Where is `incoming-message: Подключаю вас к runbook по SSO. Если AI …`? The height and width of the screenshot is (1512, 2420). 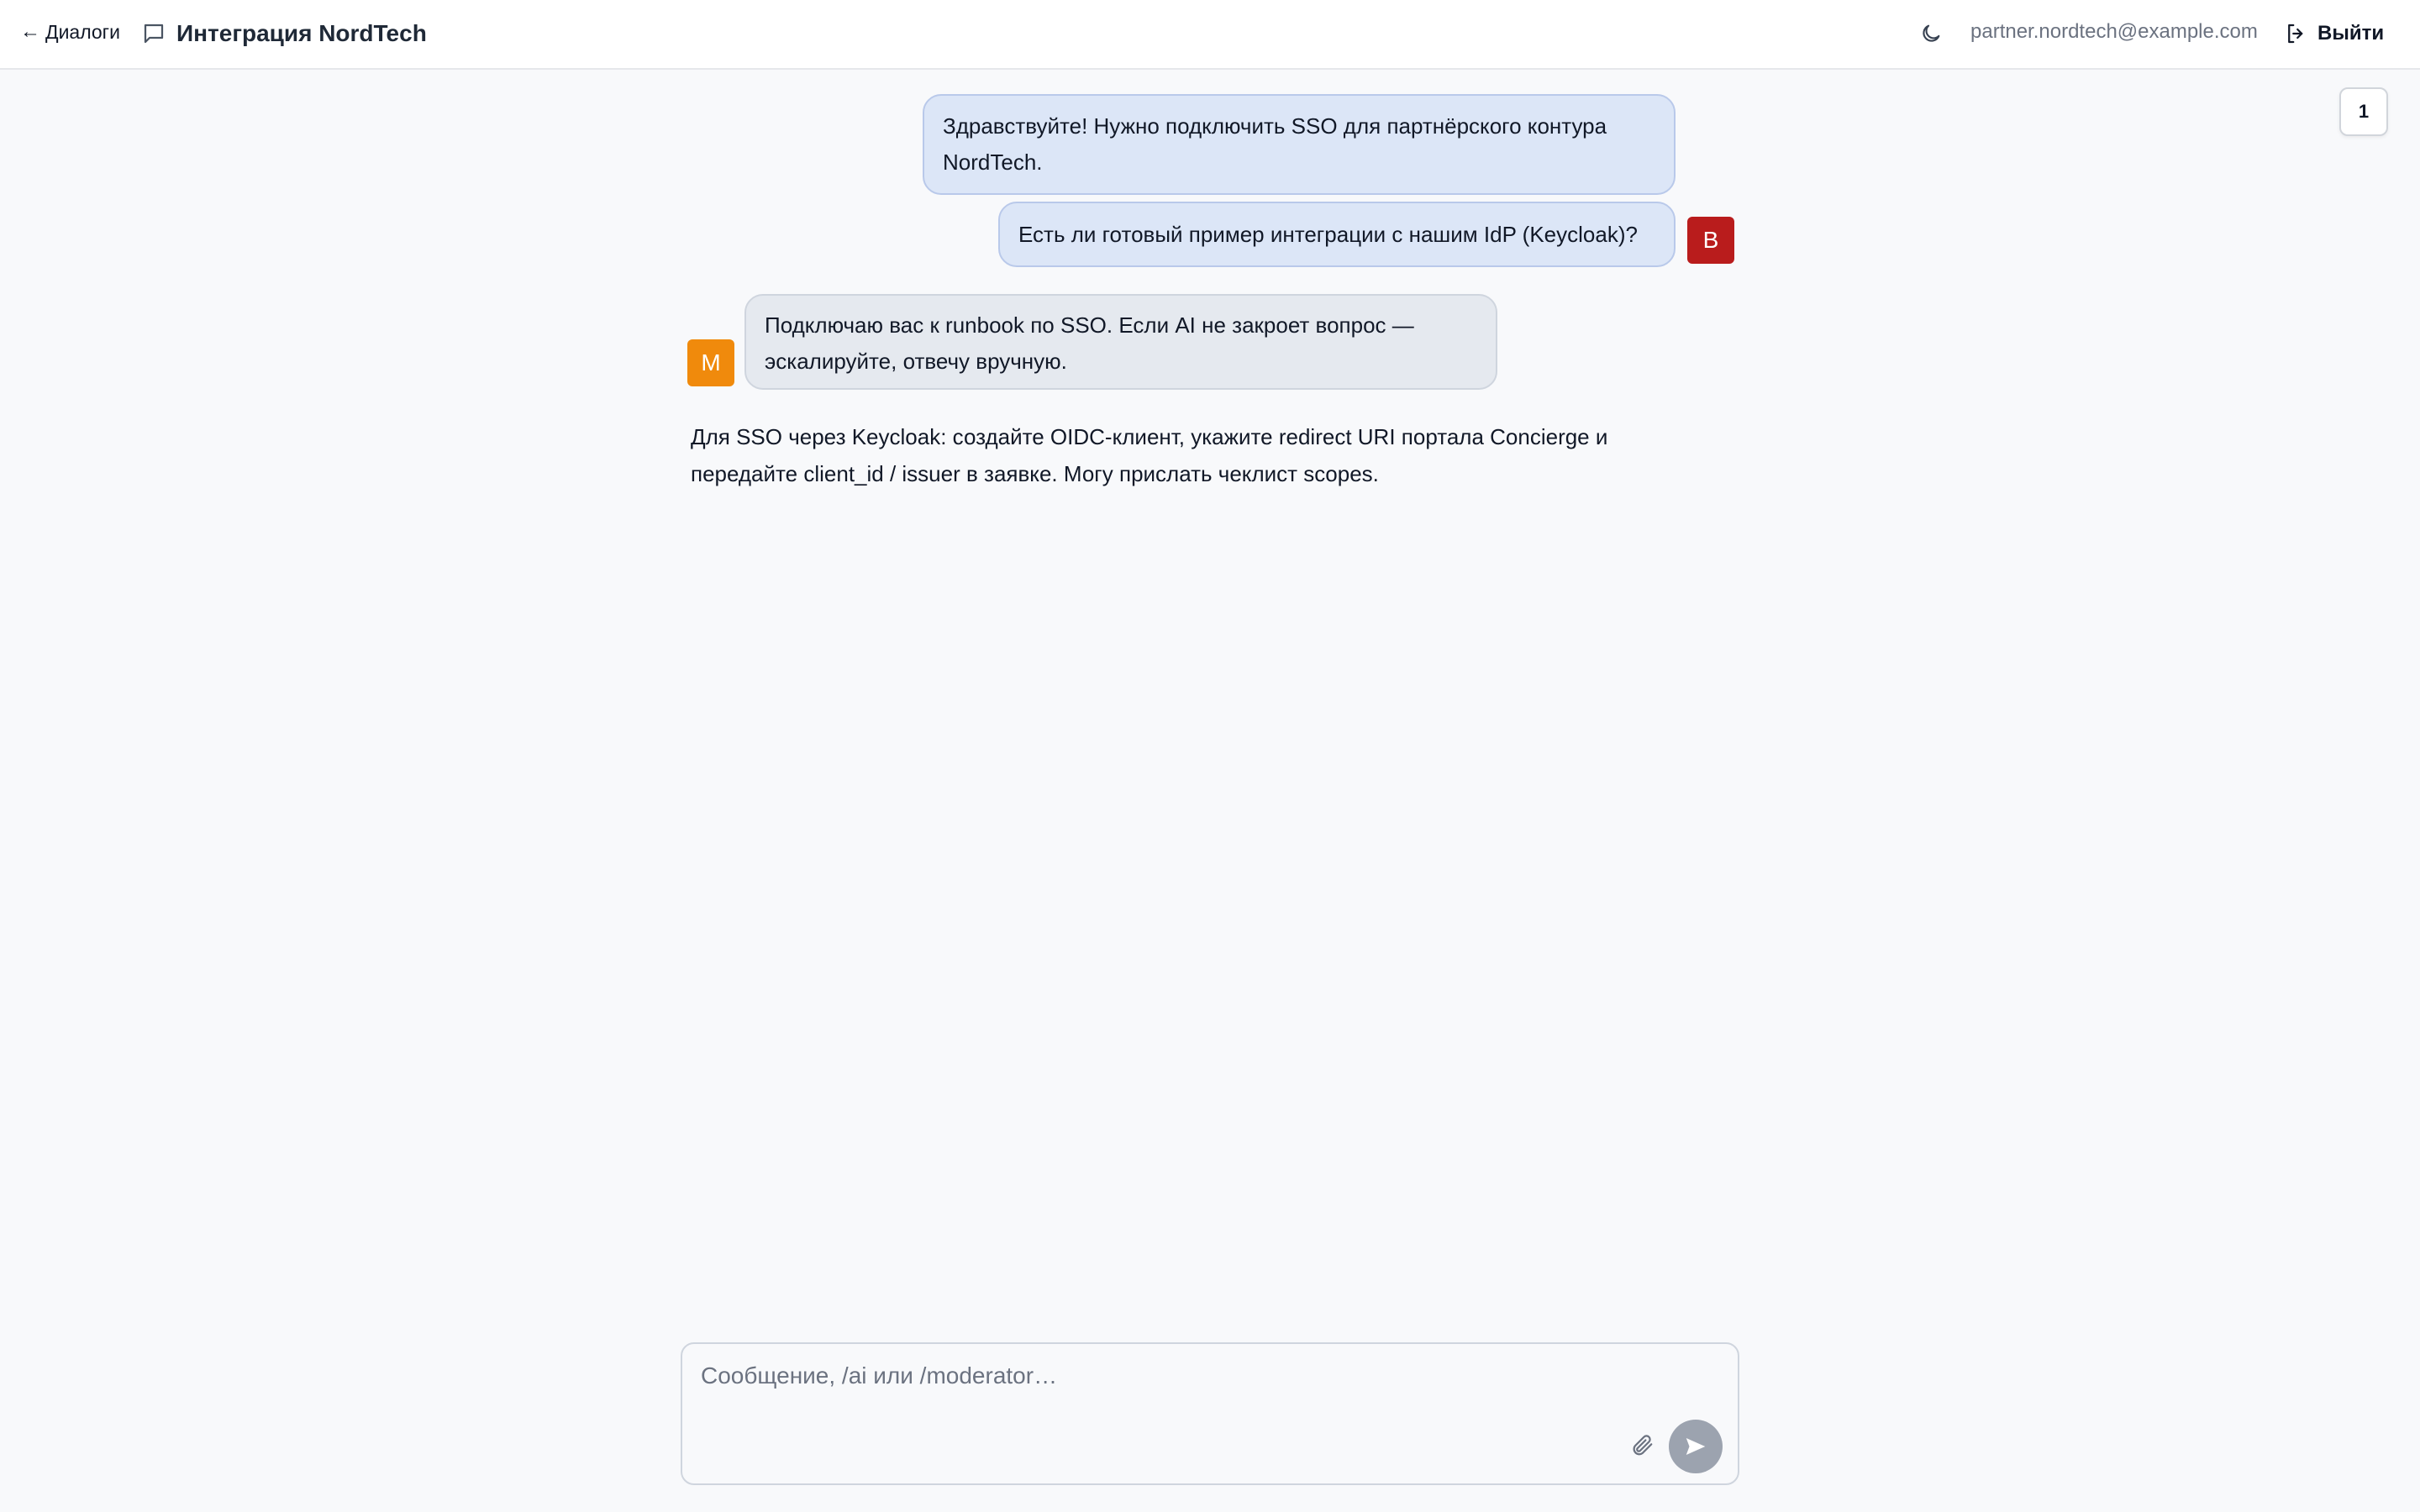 incoming-message: Подключаю вас к runbook по SSO. Если AI … is located at coordinates (1120, 342).